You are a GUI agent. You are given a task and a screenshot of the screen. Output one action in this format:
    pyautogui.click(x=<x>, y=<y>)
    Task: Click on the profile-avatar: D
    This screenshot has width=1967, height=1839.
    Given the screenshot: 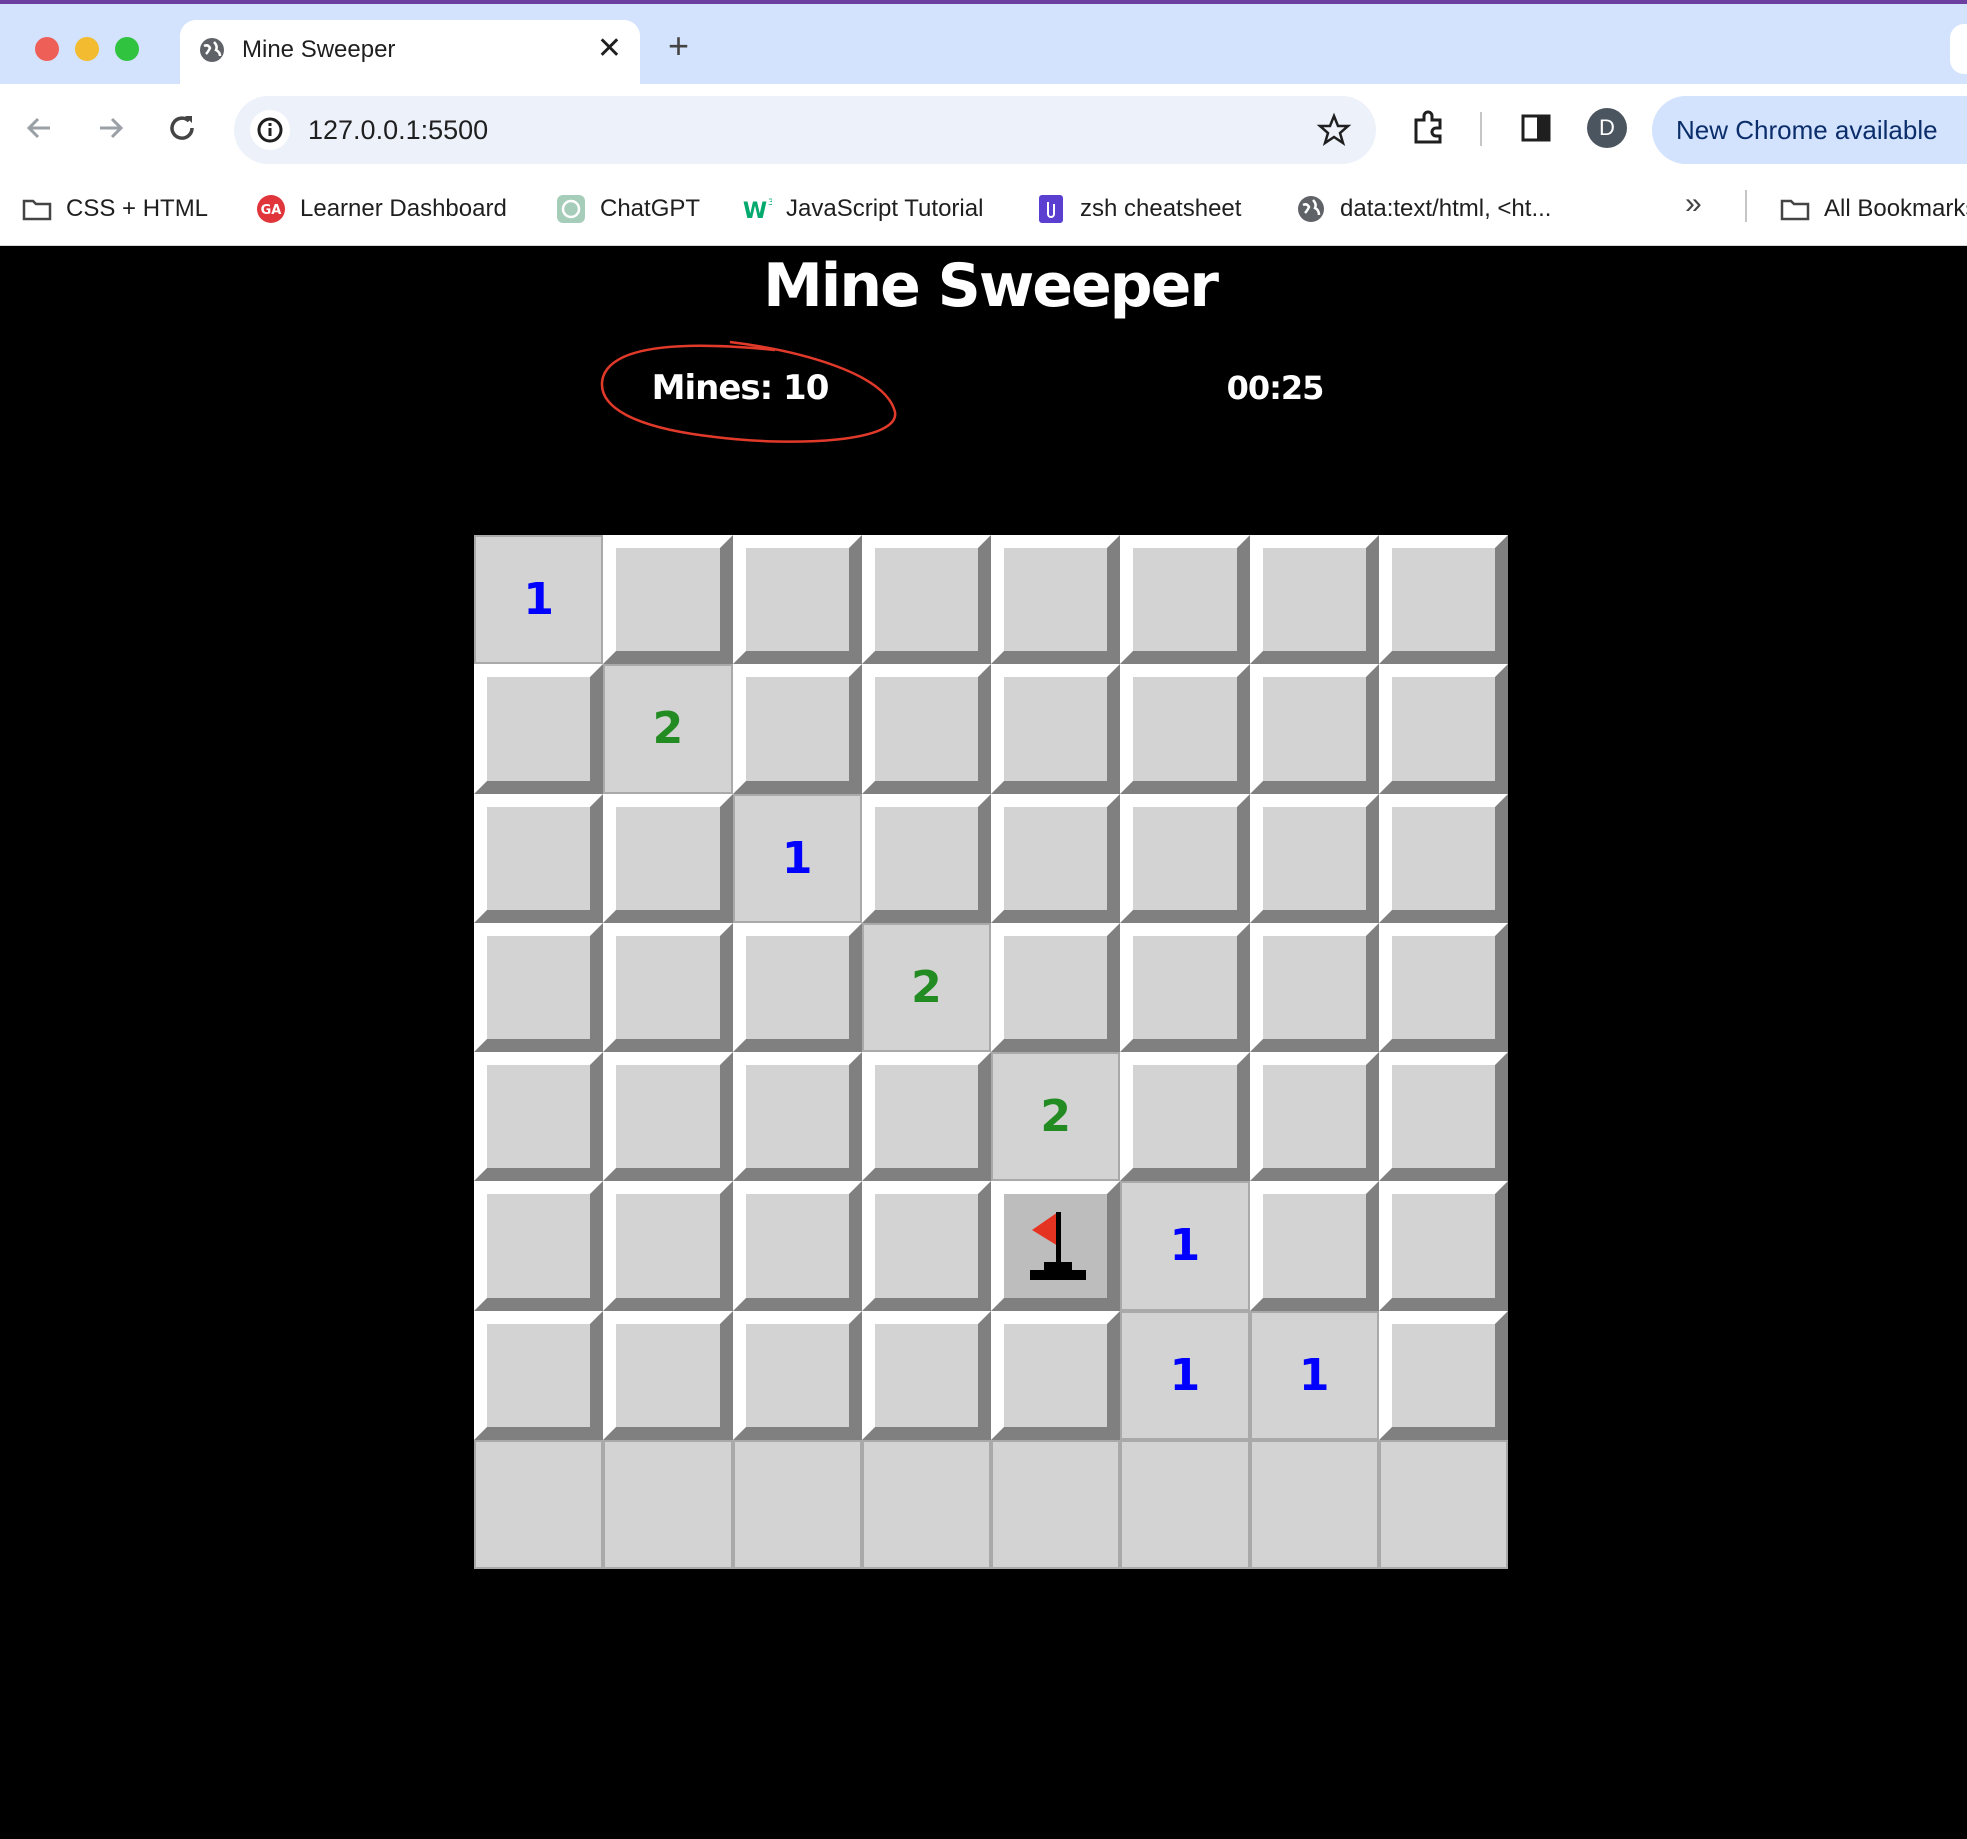 What is the action you would take?
    pyautogui.click(x=1607, y=128)
    